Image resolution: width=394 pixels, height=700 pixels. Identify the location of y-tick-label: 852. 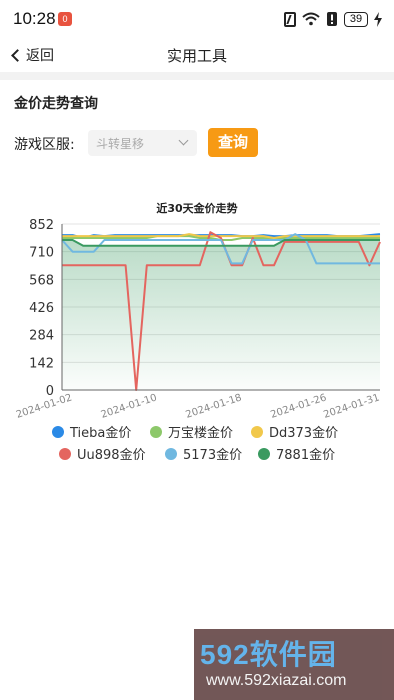
(41, 225).